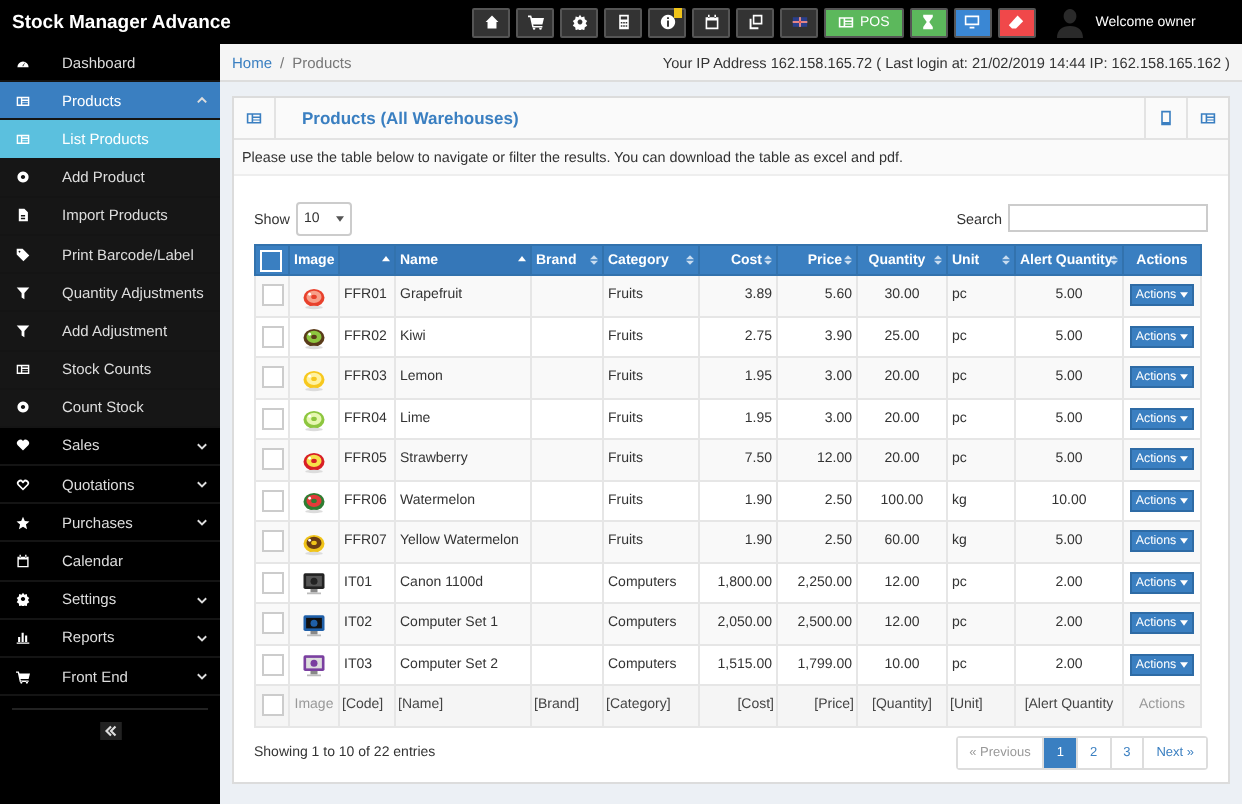 The image size is (1242, 804). I want to click on hourglass-icon, so click(928, 22).